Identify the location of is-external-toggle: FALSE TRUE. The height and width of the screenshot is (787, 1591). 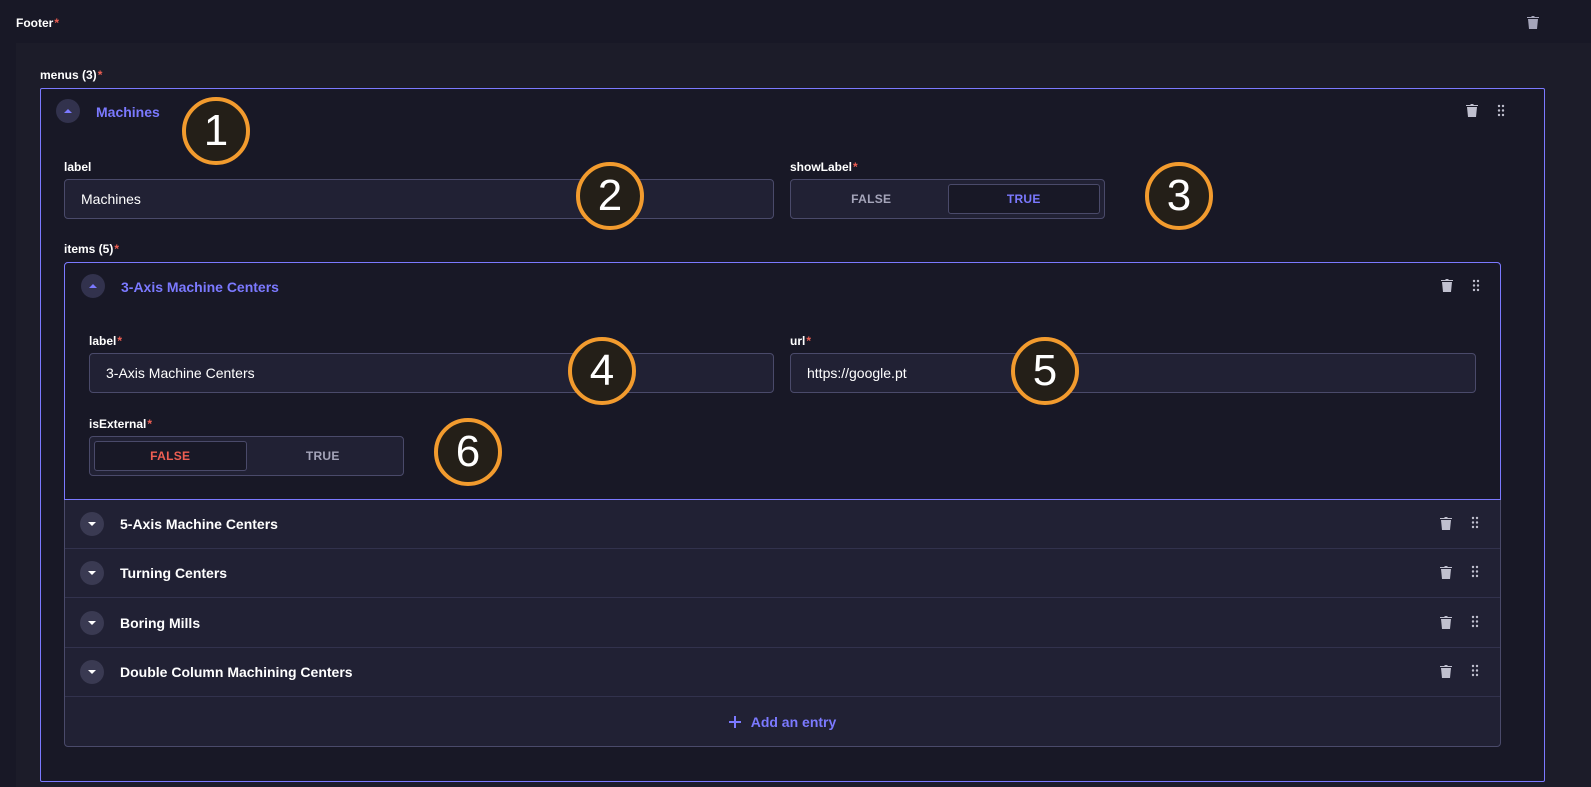
(246, 456).